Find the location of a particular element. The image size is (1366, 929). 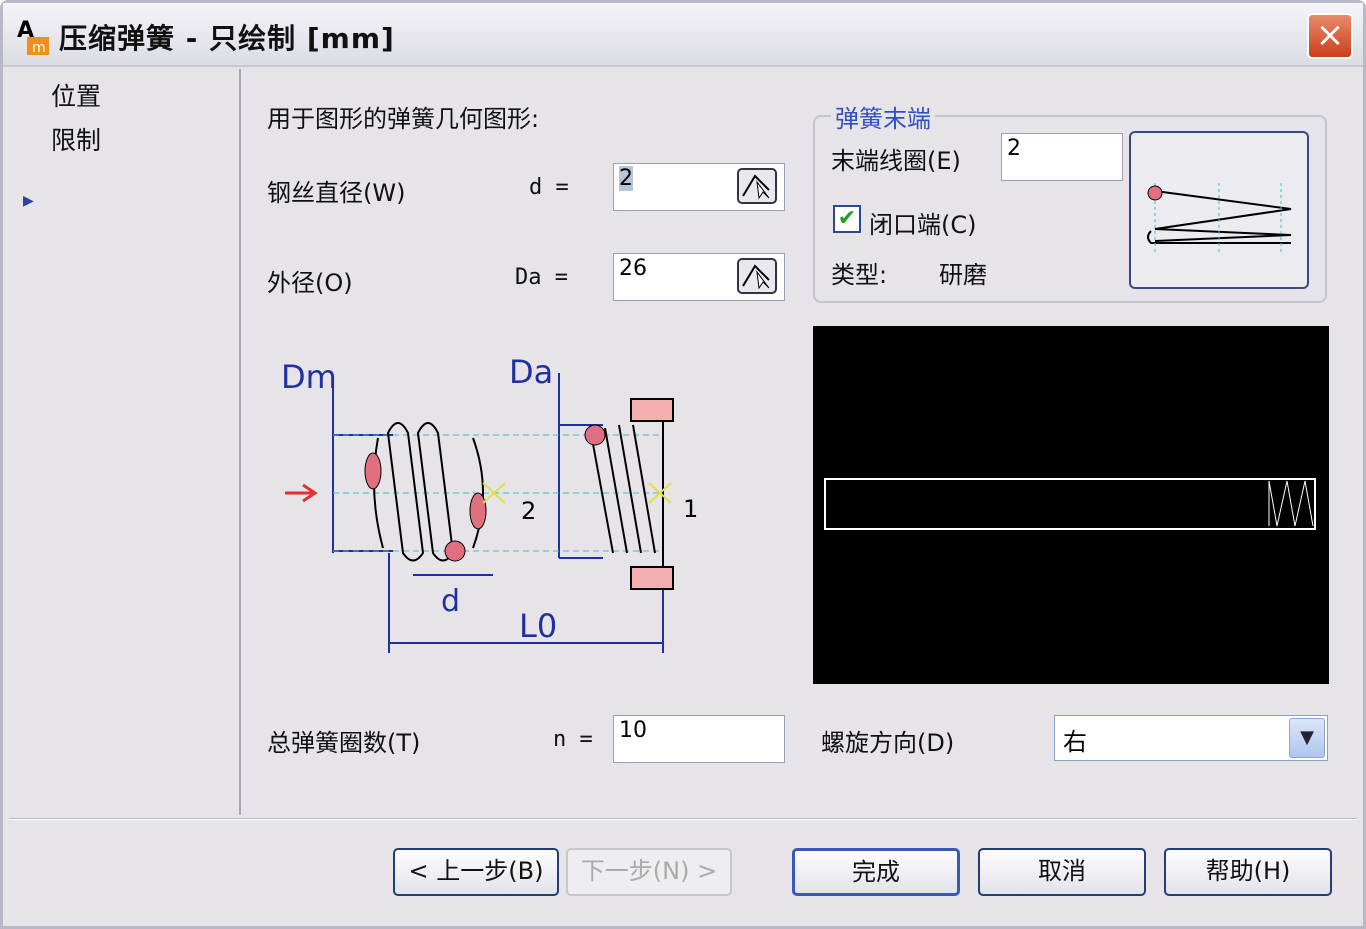

pick-outer-diameter-button is located at coordinates (757, 276).